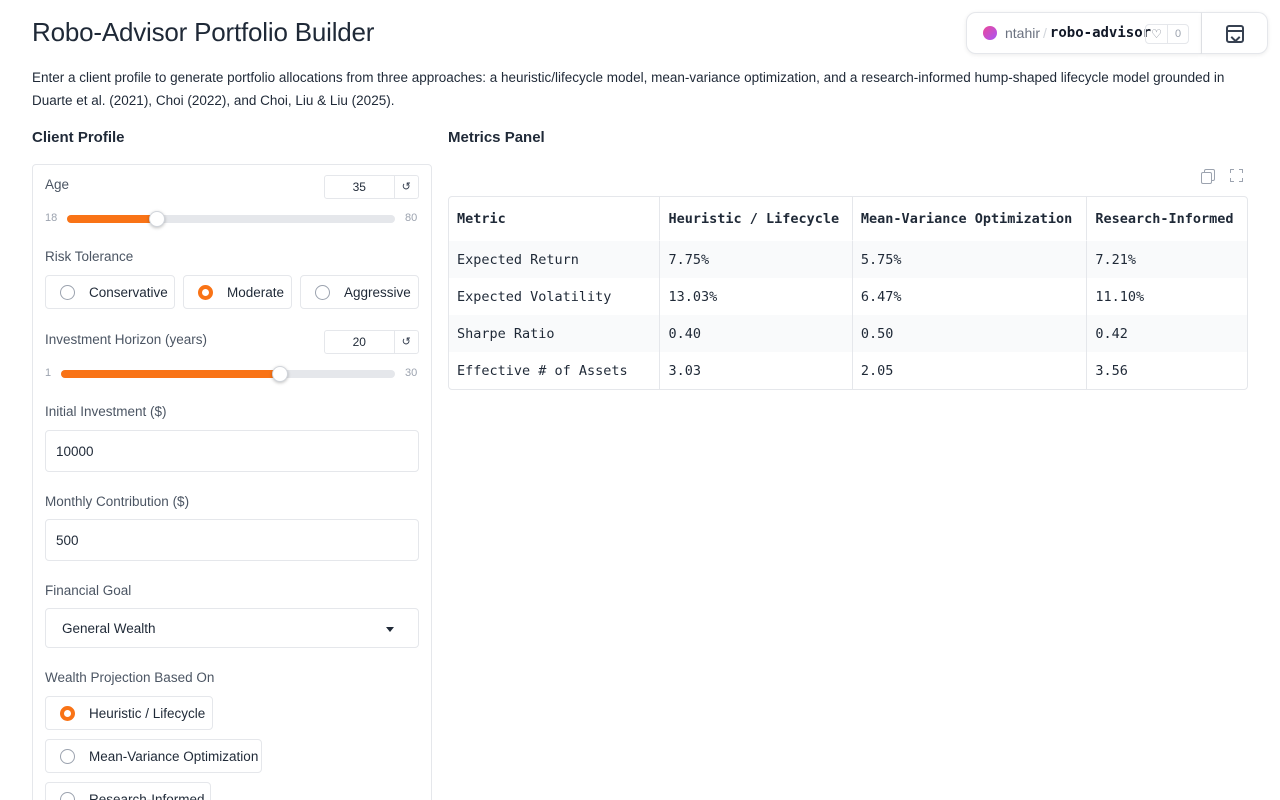 The width and height of the screenshot is (1280, 800). What do you see at coordinates (232, 628) in the screenshot?
I see `financial-goal-dropdown: General Wealth` at bounding box center [232, 628].